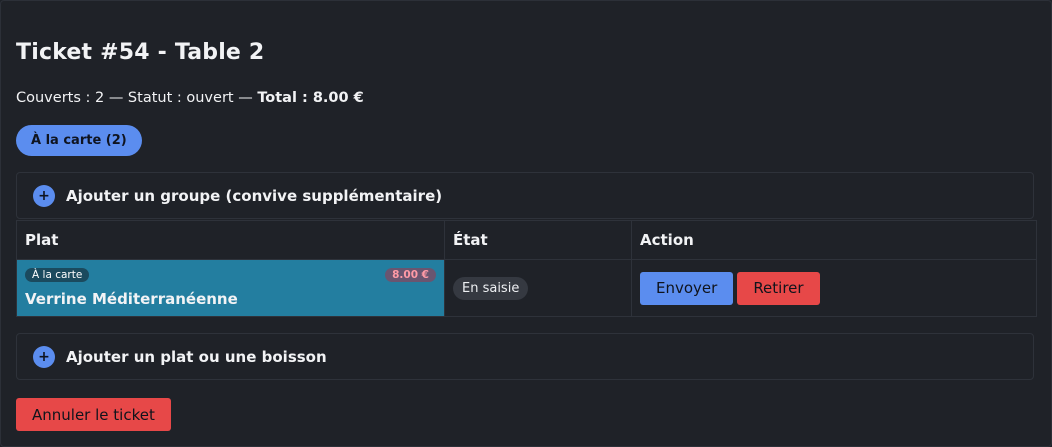 The height and width of the screenshot is (447, 1052). I want to click on status-badge: En saisie, so click(491, 288).